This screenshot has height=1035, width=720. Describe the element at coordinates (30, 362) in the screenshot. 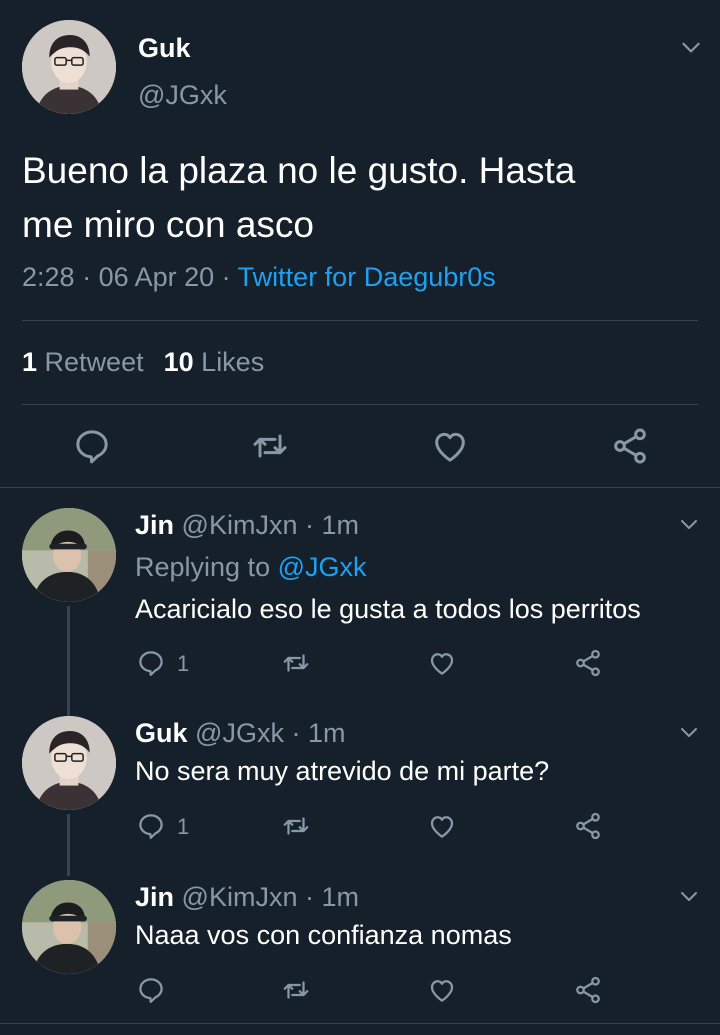

I see `retweets-count: 1` at that location.